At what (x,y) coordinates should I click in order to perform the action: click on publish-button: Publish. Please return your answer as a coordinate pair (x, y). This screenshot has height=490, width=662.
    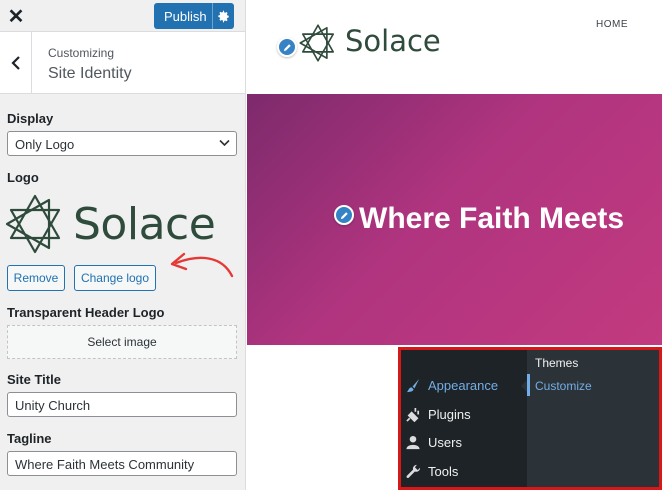
    Looking at the image, I should click on (194, 16).